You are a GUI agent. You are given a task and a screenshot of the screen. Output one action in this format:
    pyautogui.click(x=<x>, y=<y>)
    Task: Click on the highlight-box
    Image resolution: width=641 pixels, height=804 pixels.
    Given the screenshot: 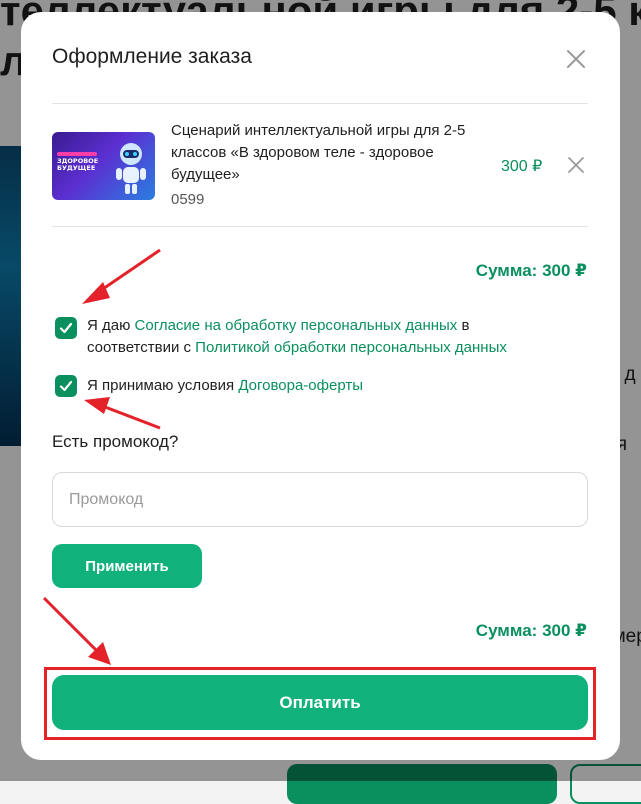 What is the action you would take?
    pyautogui.click(x=320, y=703)
    